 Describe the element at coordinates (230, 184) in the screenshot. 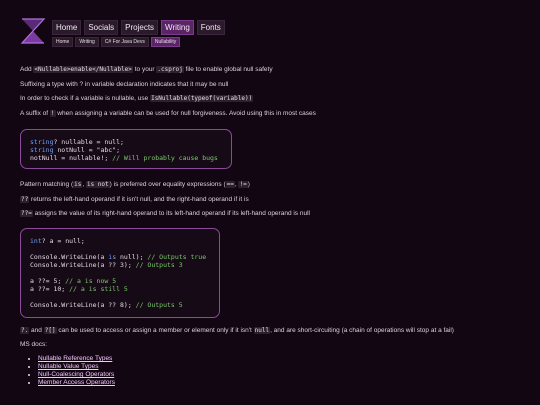

I see `inline-code: ==` at that location.